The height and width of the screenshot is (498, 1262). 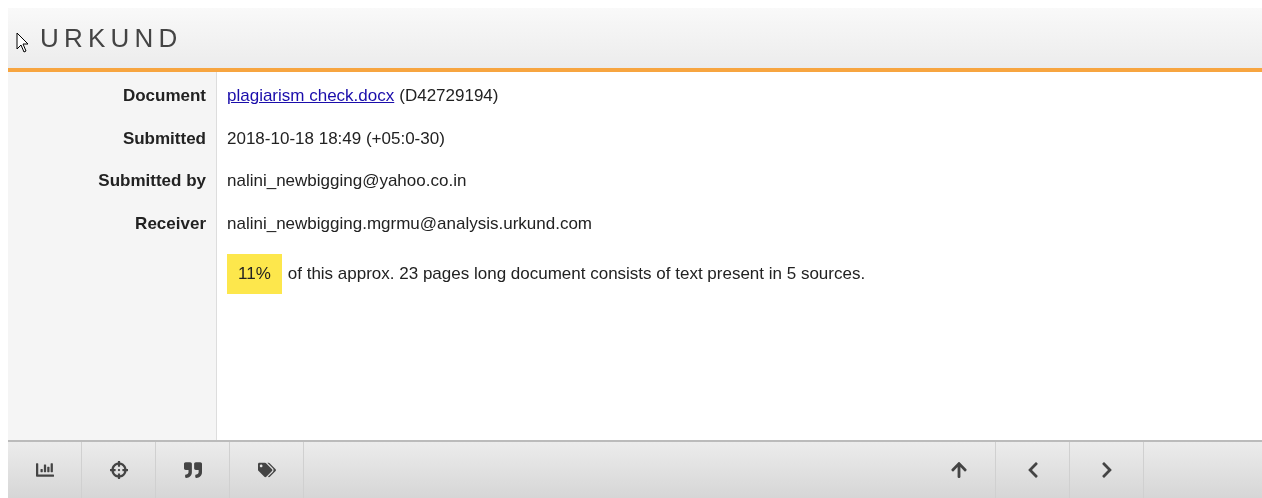 I want to click on field-label: Receiver, so click(x=170, y=223).